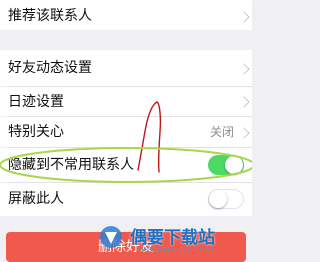 The height and width of the screenshot is (262, 320). I want to click on watermark-logo-icon, so click(111, 237).